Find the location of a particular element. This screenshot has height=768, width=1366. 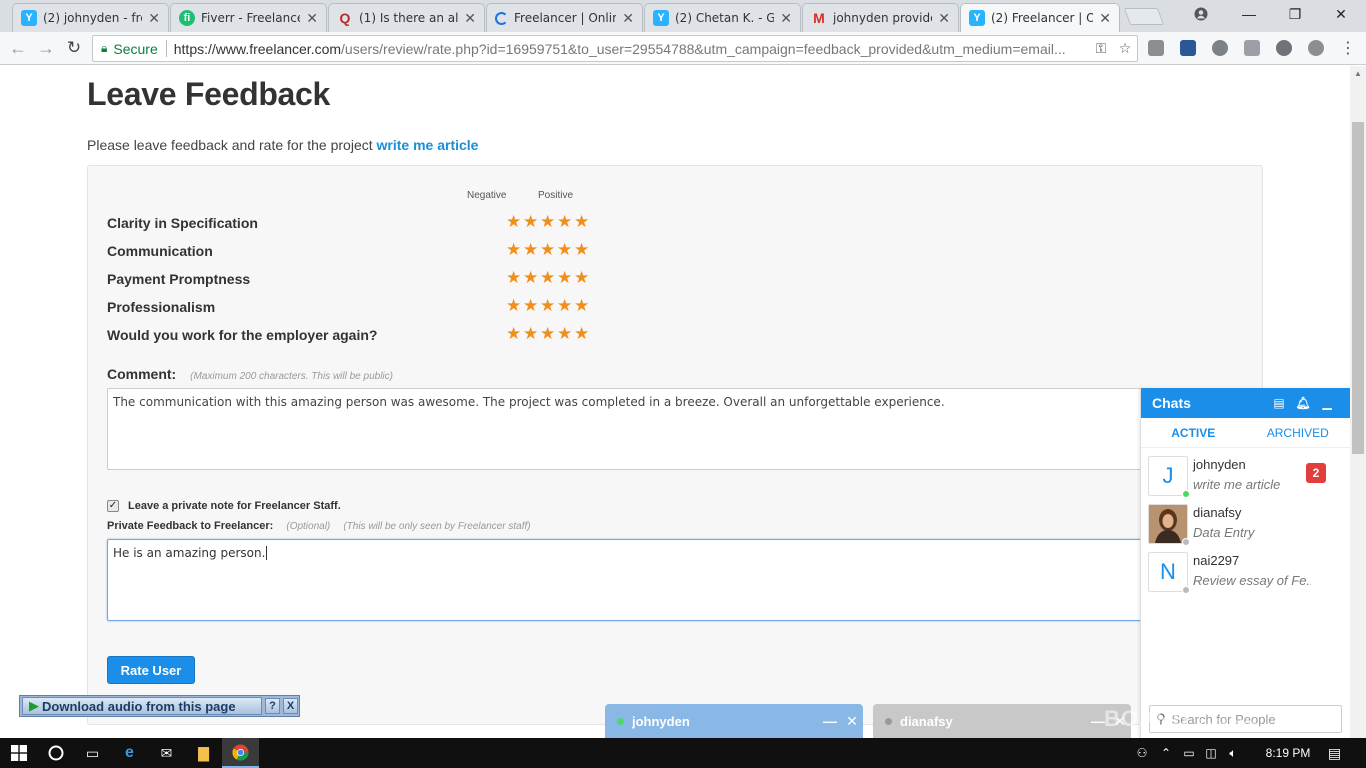

browser-tab: Q (1) Is there an alter ✕ is located at coordinates (406, 17).